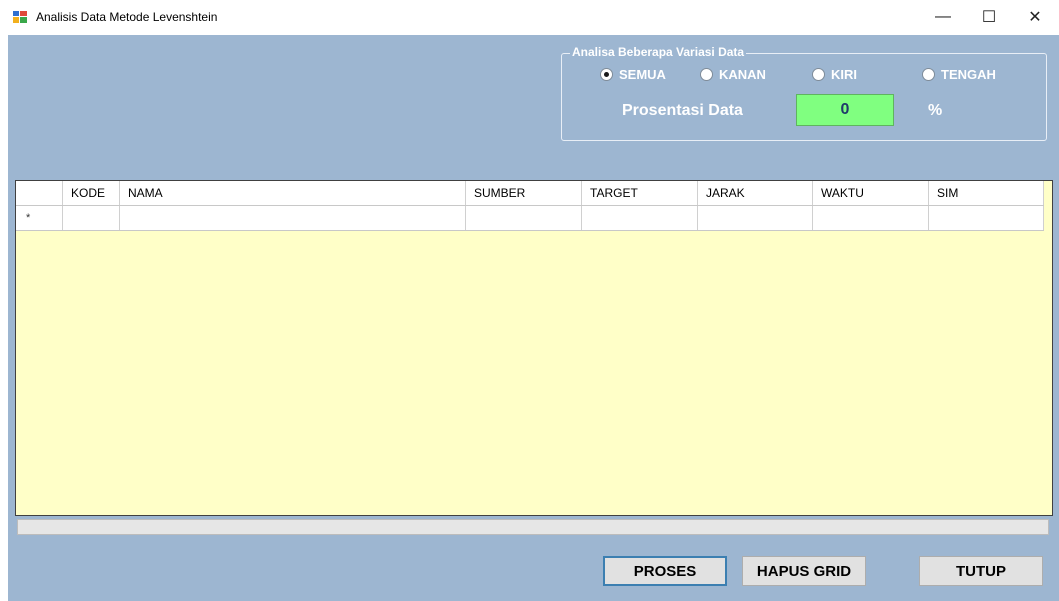  I want to click on radio-label: SEMUA, so click(642, 74).